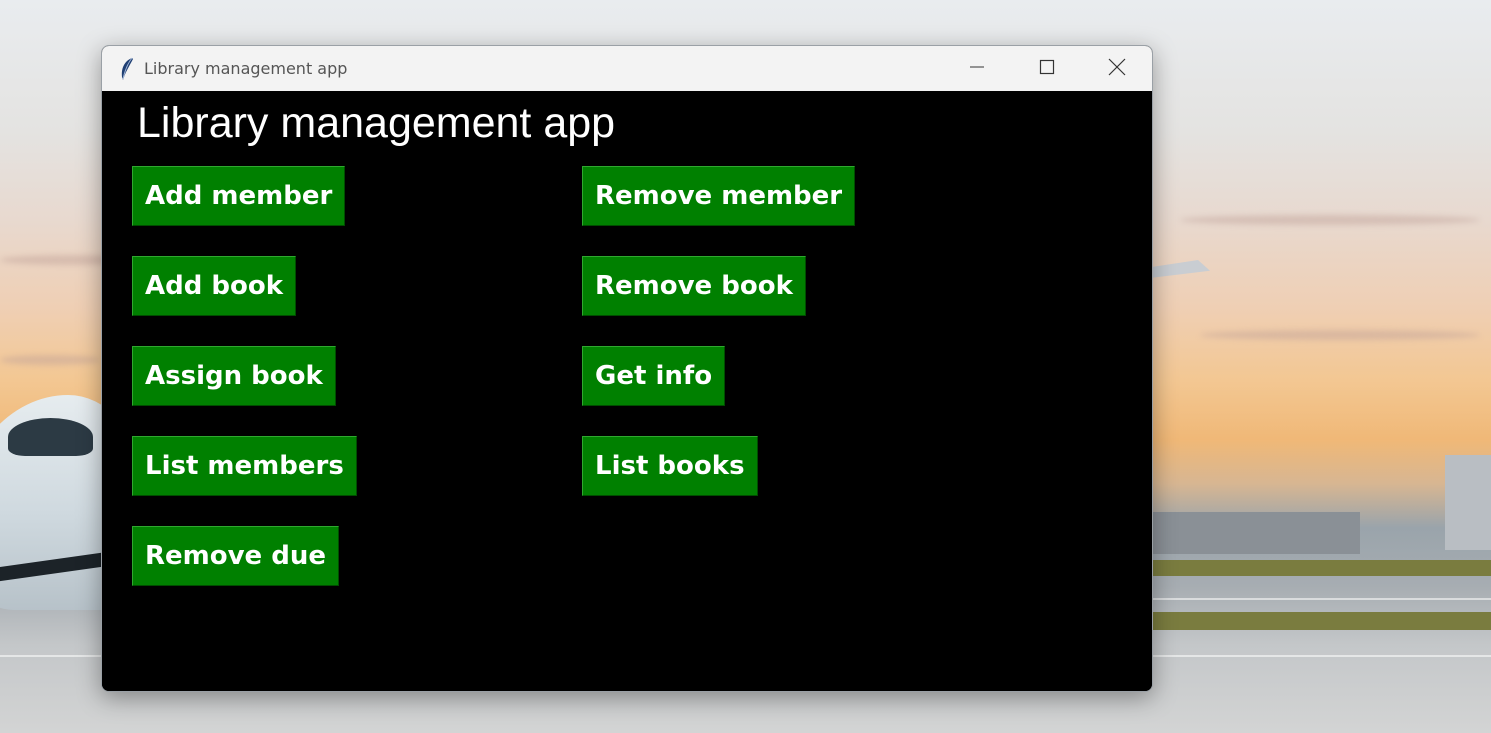 The height and width of the screenshot is (733, 1491). Describe the element at coordinates (244, 466) in the screenshot. I see `list-members-button: List members` at that location.